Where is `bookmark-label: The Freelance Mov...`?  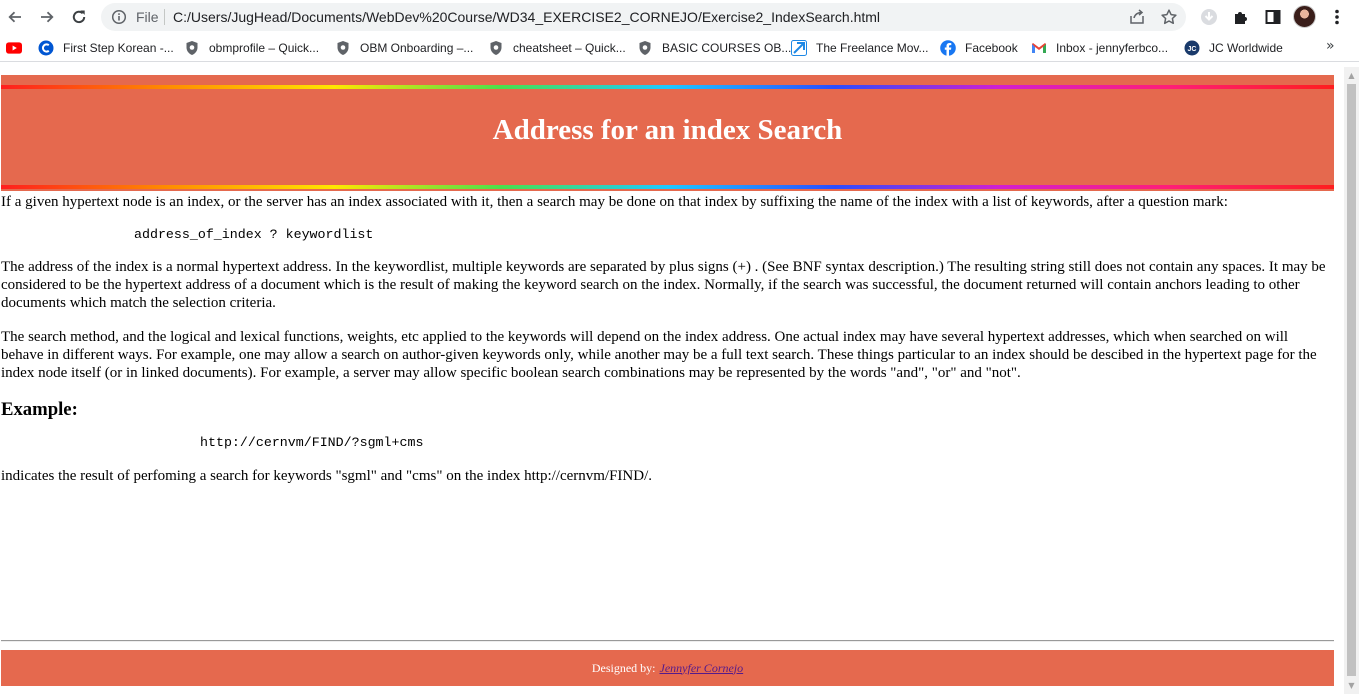
bookmark-label: The Freelance Mov... is located at coordinates (872, 48).